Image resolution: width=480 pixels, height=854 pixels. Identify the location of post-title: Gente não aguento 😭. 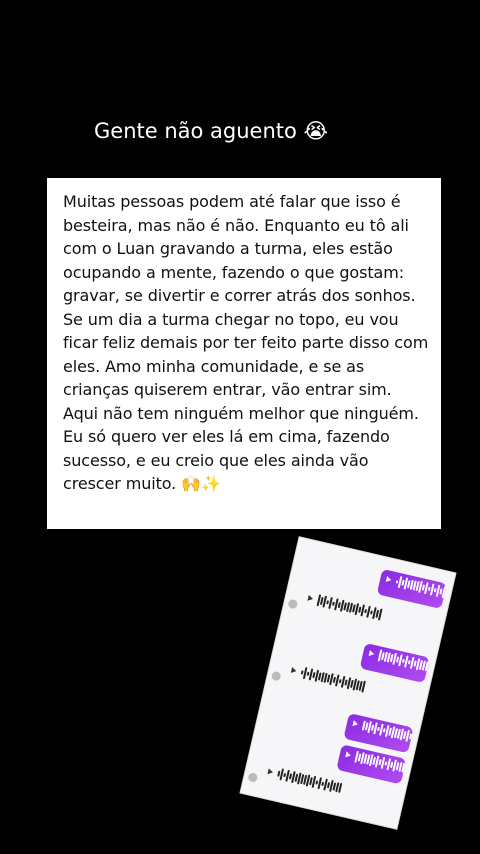
(211, 131).